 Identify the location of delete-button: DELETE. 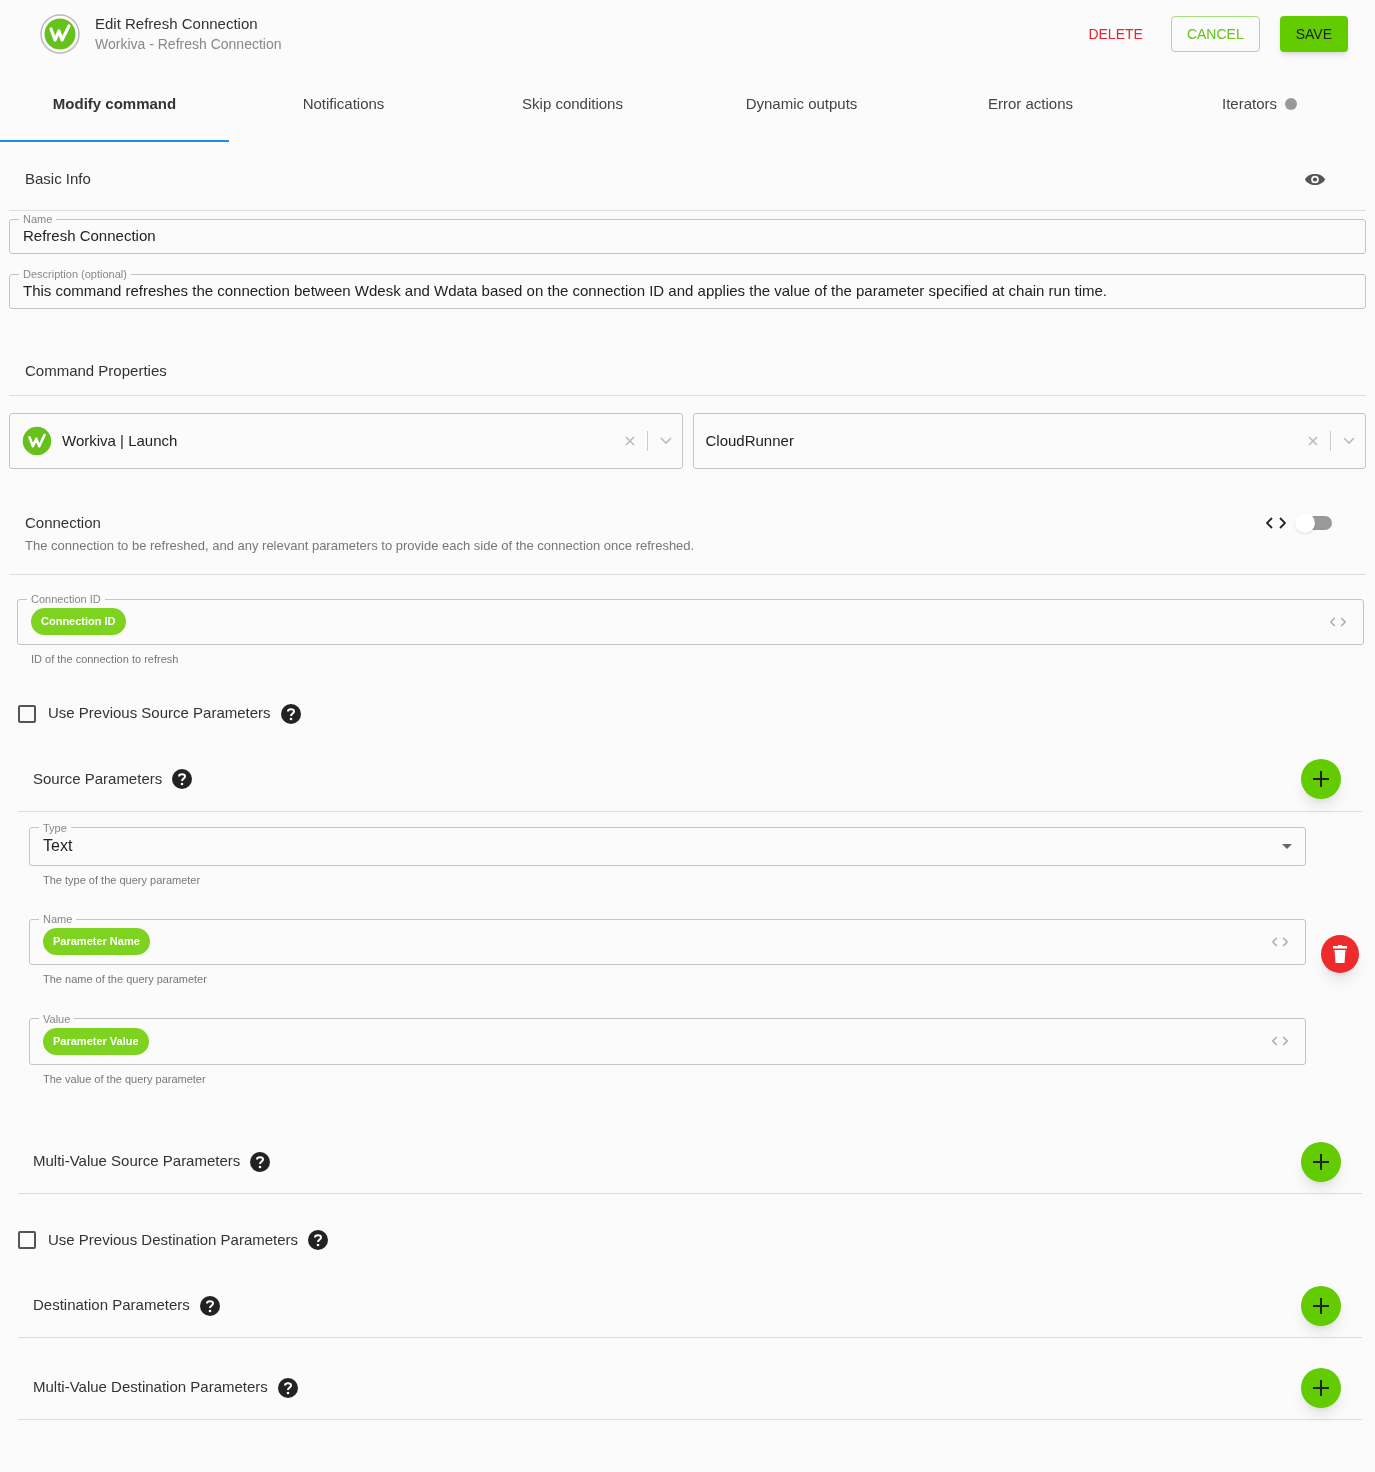
(1115, 34).